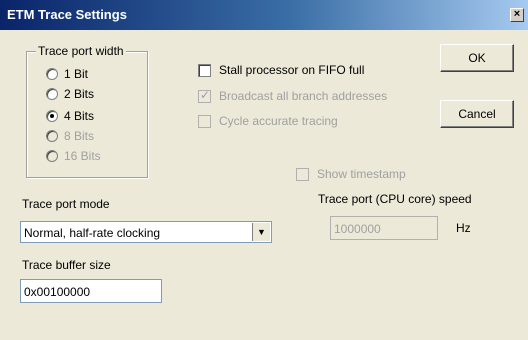 Image resolution: width=528 pixels, height=340 pixels. I want to click on radio-4-bits: 4 Bits, so click(70, 116).